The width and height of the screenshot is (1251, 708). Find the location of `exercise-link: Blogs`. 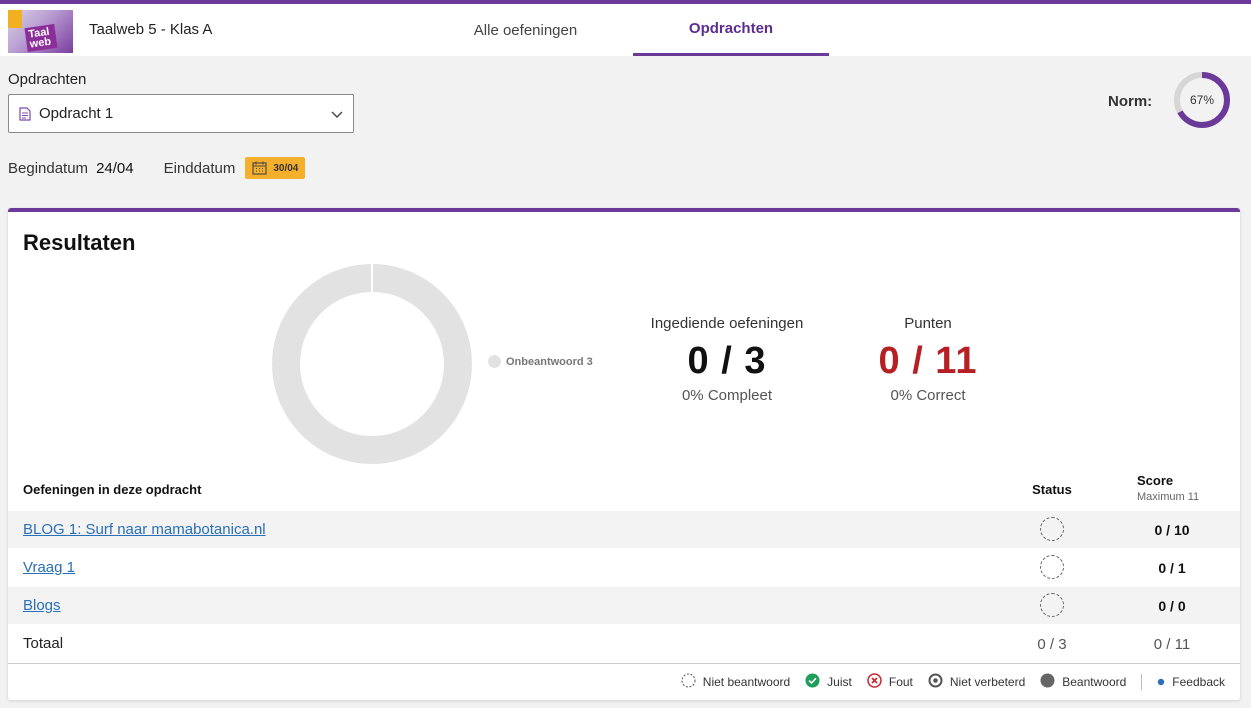

exercise-link: Blogs is located at coordinates (42, 605).